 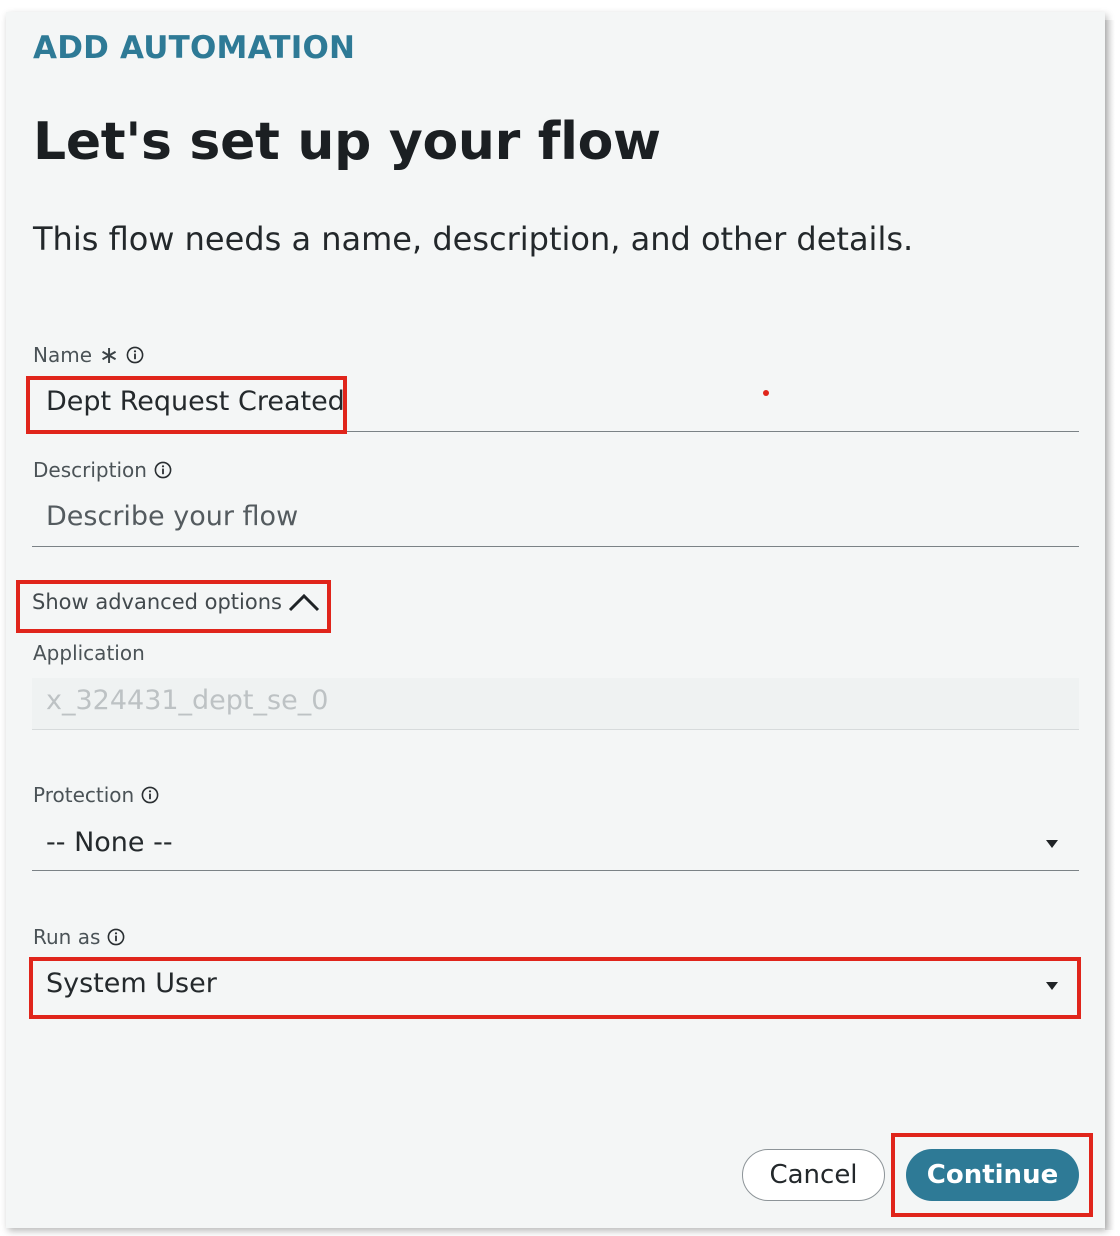 I want to click on protection-field-label: Protection, so click(x=96, y=795).